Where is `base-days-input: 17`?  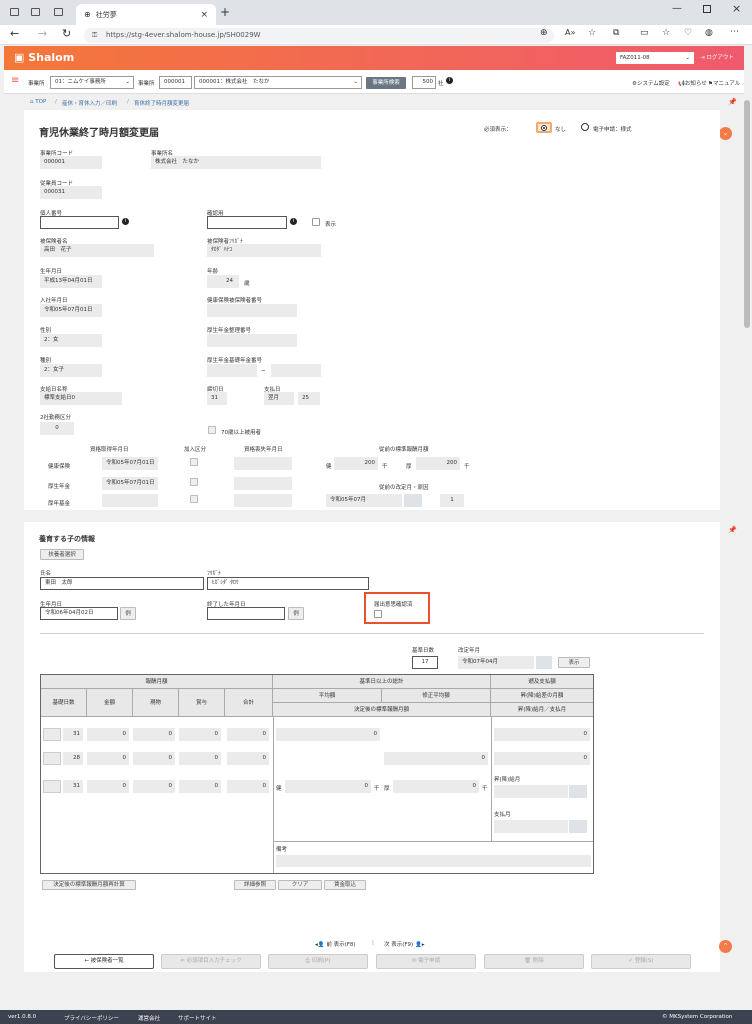 base-days-input: 17 is located at coordinates (425, 662).